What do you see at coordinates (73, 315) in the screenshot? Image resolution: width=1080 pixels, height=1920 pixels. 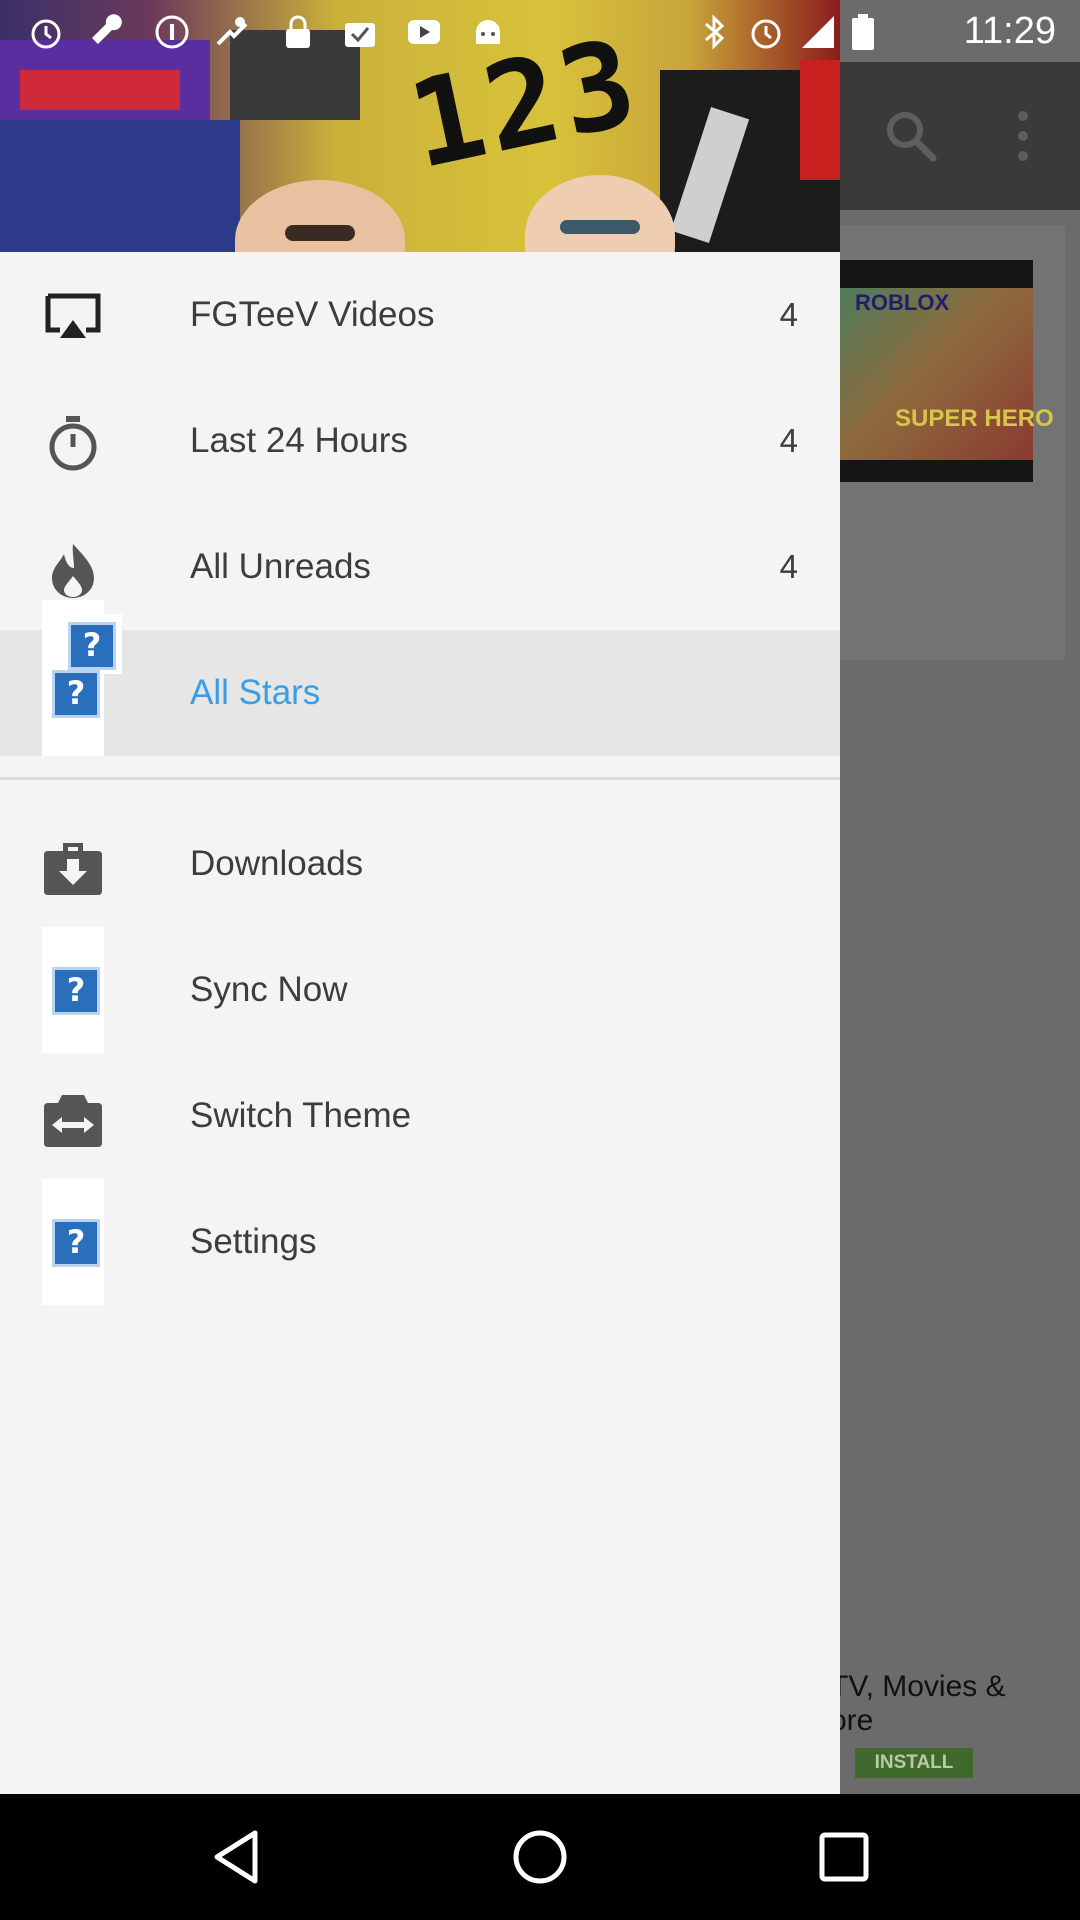 I see `cast-screen-icon` at bounding box center [73, 315].